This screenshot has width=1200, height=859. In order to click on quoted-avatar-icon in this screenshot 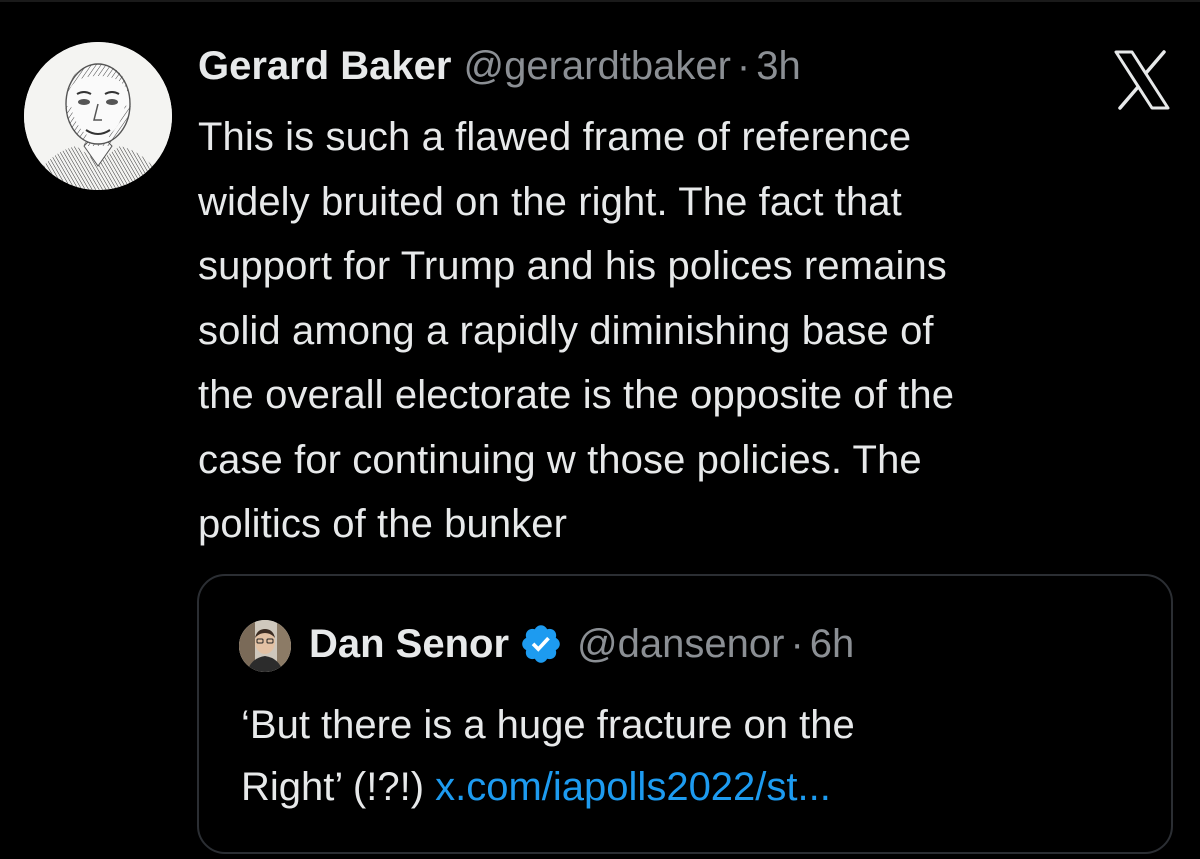, I will do `click(265, 646)`.